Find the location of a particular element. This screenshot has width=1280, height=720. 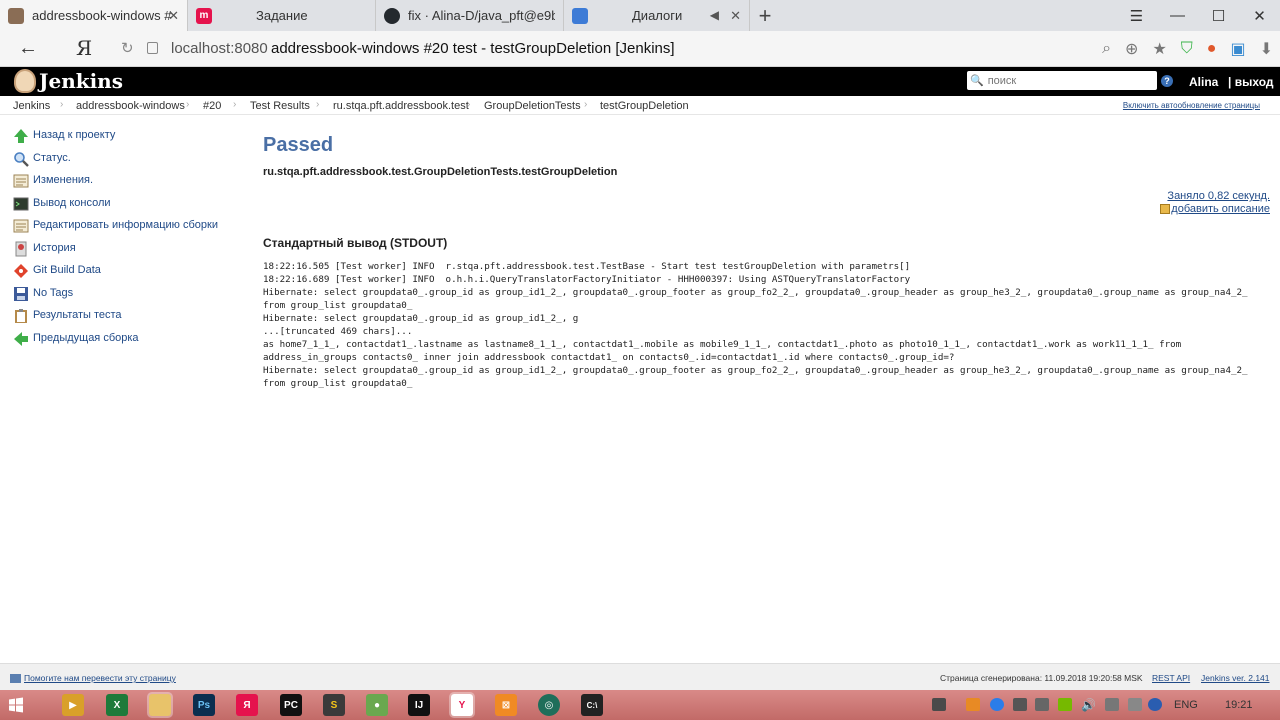

nvidia-tray-icon is located at coordinates (1065, 704).